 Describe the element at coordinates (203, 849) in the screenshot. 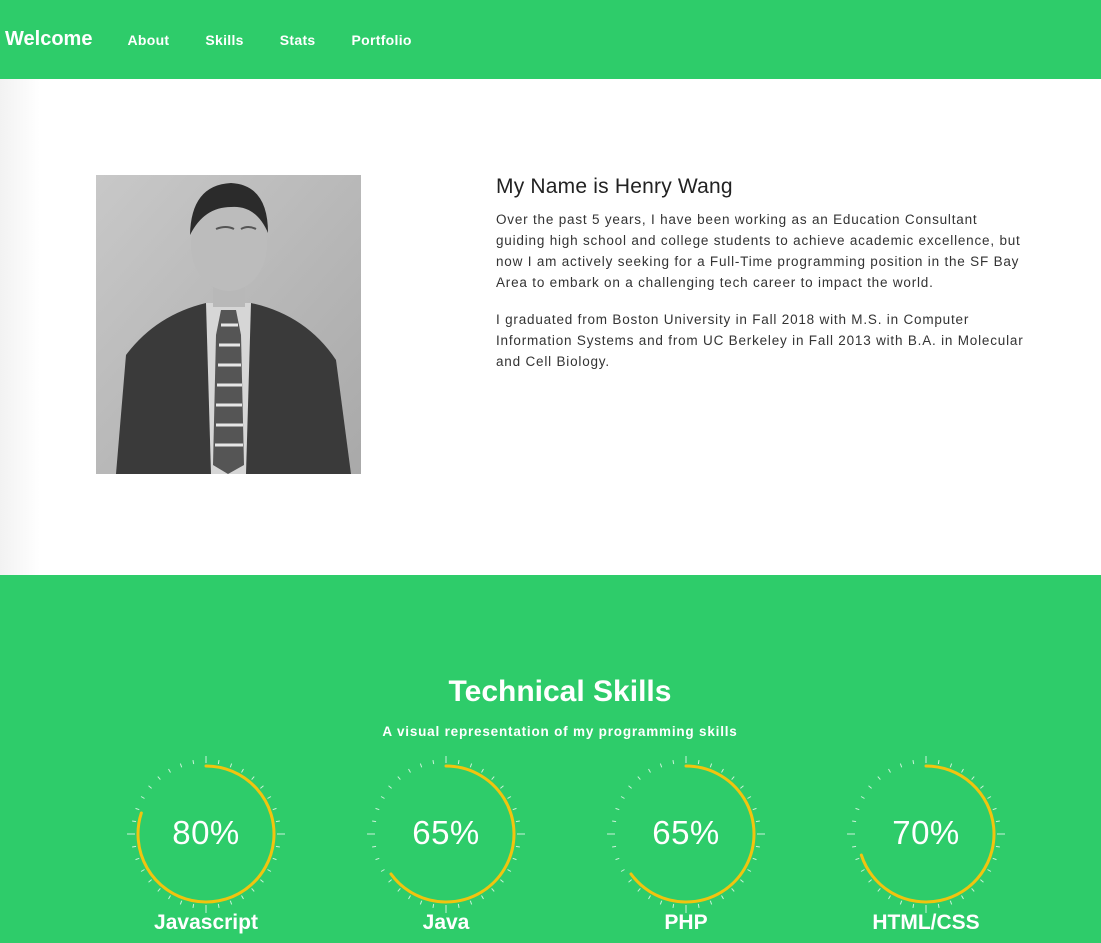

I see `skill-gauge-javascript: 80% Javascript` at that location.